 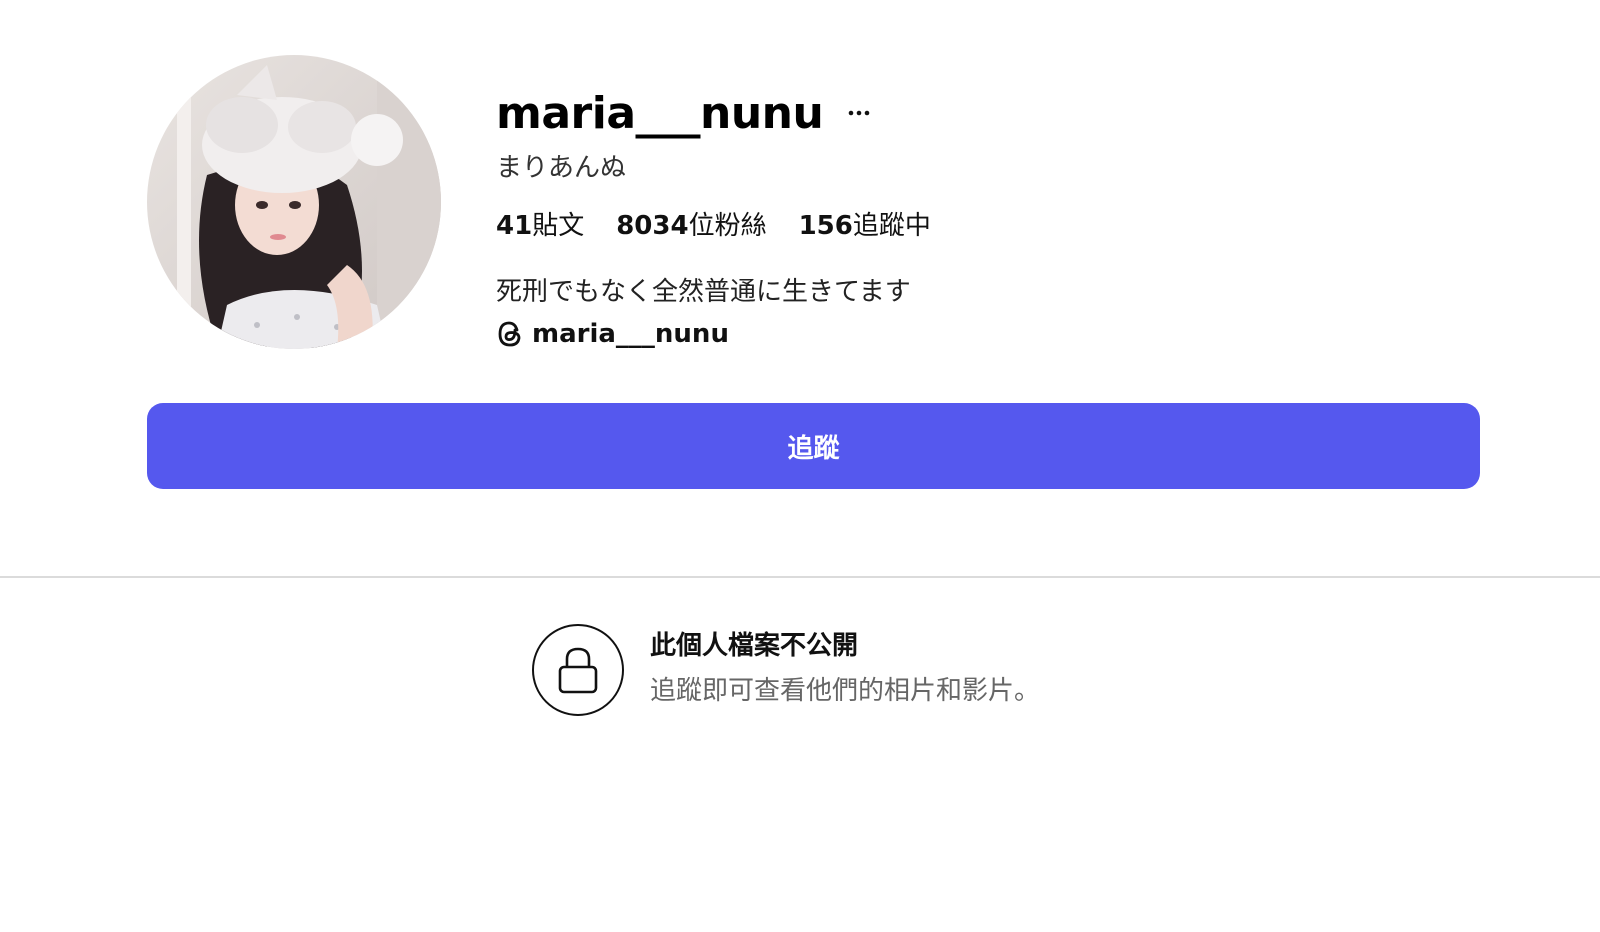 I want to click on username-row: maria___nunu, so click(x=846, y=113).